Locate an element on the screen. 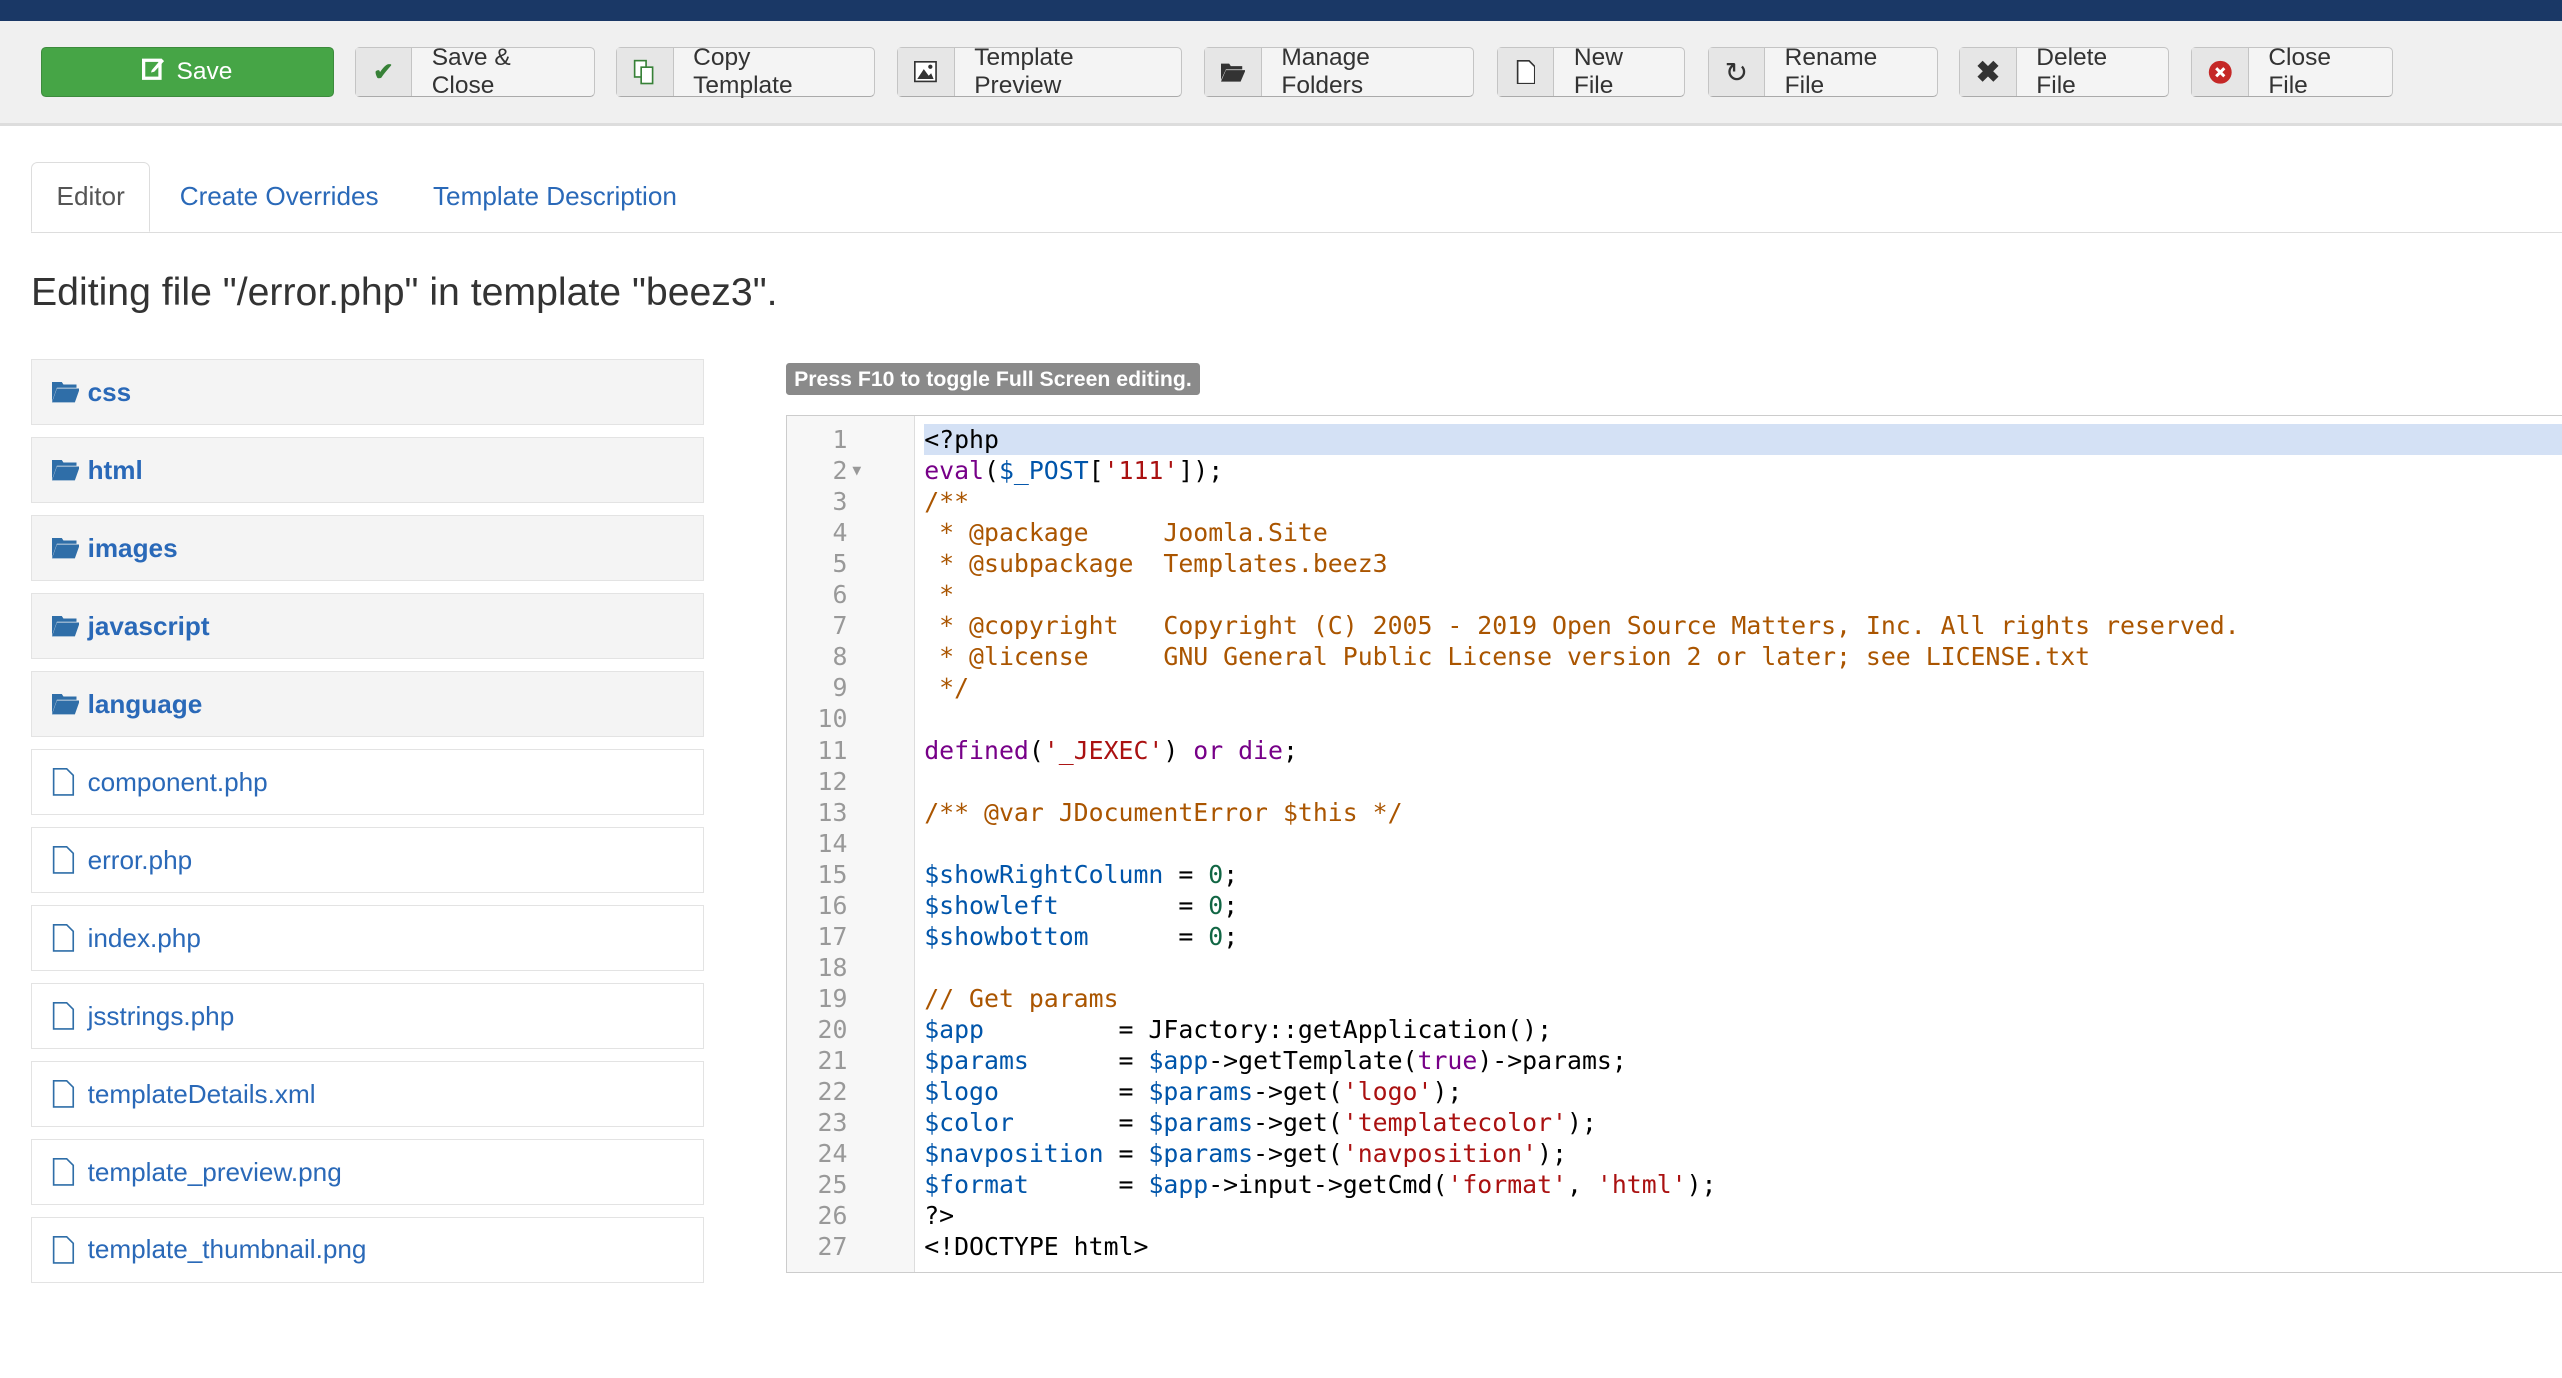 Image resolution: width=2562 pixels, height=1378 pixels. line-number: 14 is located at coordinates (832, 843).